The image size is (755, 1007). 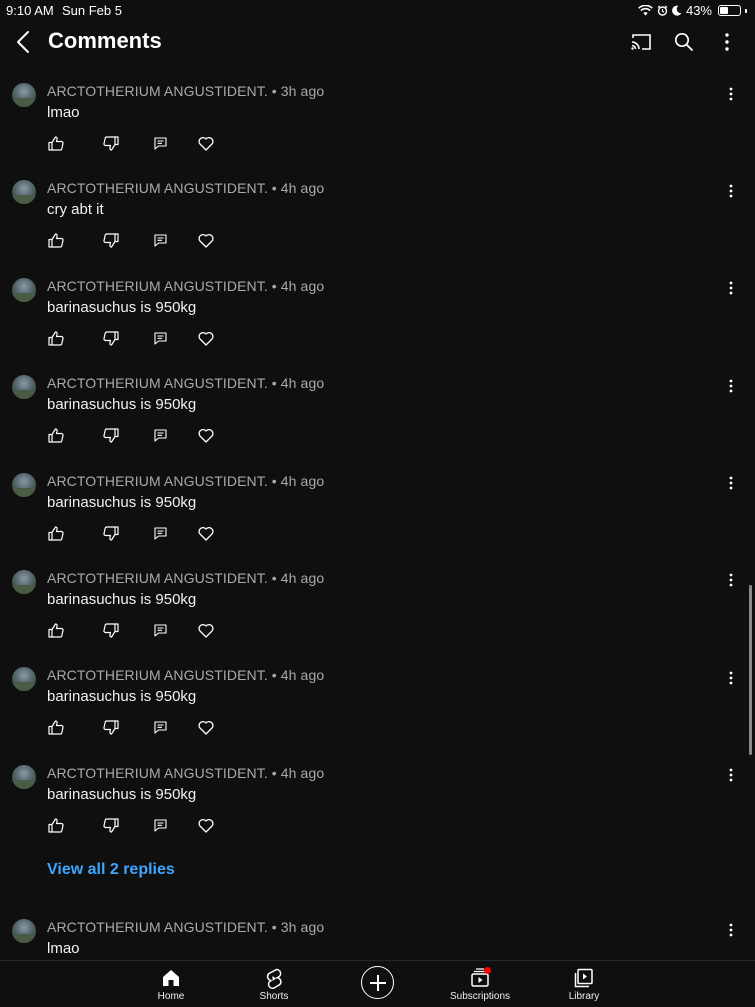 I want to click on cast-button, so click(x=641, y=42).